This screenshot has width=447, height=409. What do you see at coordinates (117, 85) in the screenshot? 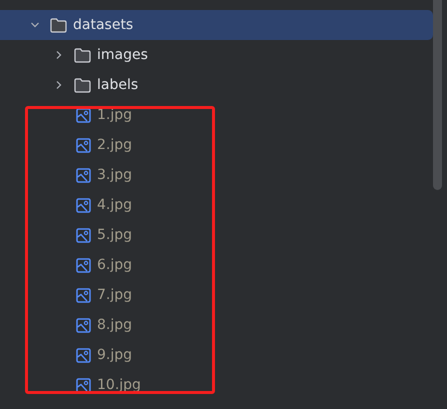
I see `file-name: labels` at bounding box center [117, 85].